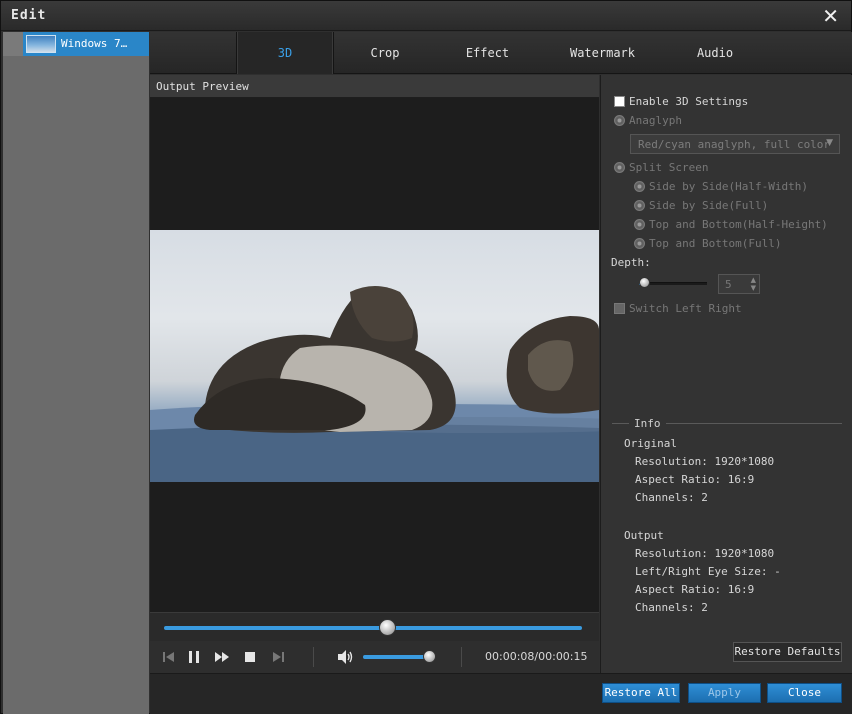 This screenshot has height=714, width=852. I want to click on tab-audio: Audio, so click(715, 53).